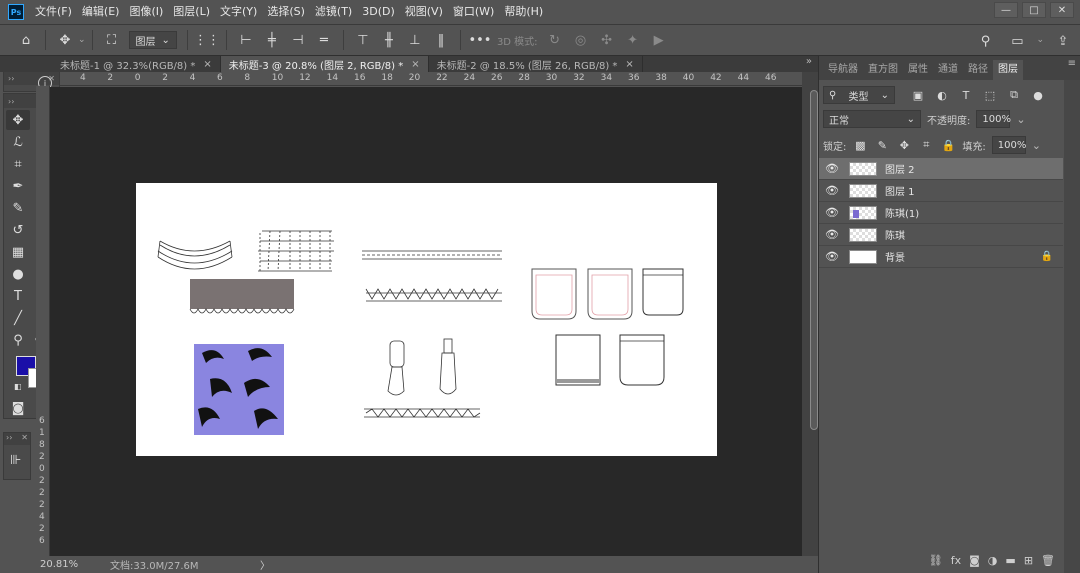 This screenshot has height=573, width=1080. Describe the element at coordinates (207, 40) in the screenshot. I see `transform-controls-icon: ⋮⋮` at that location.